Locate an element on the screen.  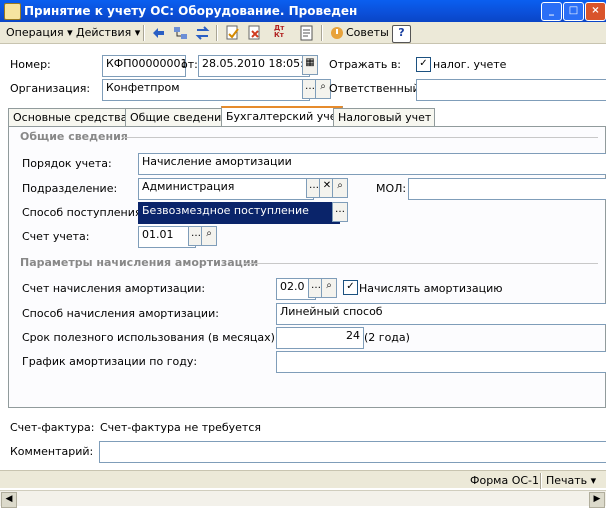
accounting-order-label: Порядок учета: is located at coordinates (67, 163).